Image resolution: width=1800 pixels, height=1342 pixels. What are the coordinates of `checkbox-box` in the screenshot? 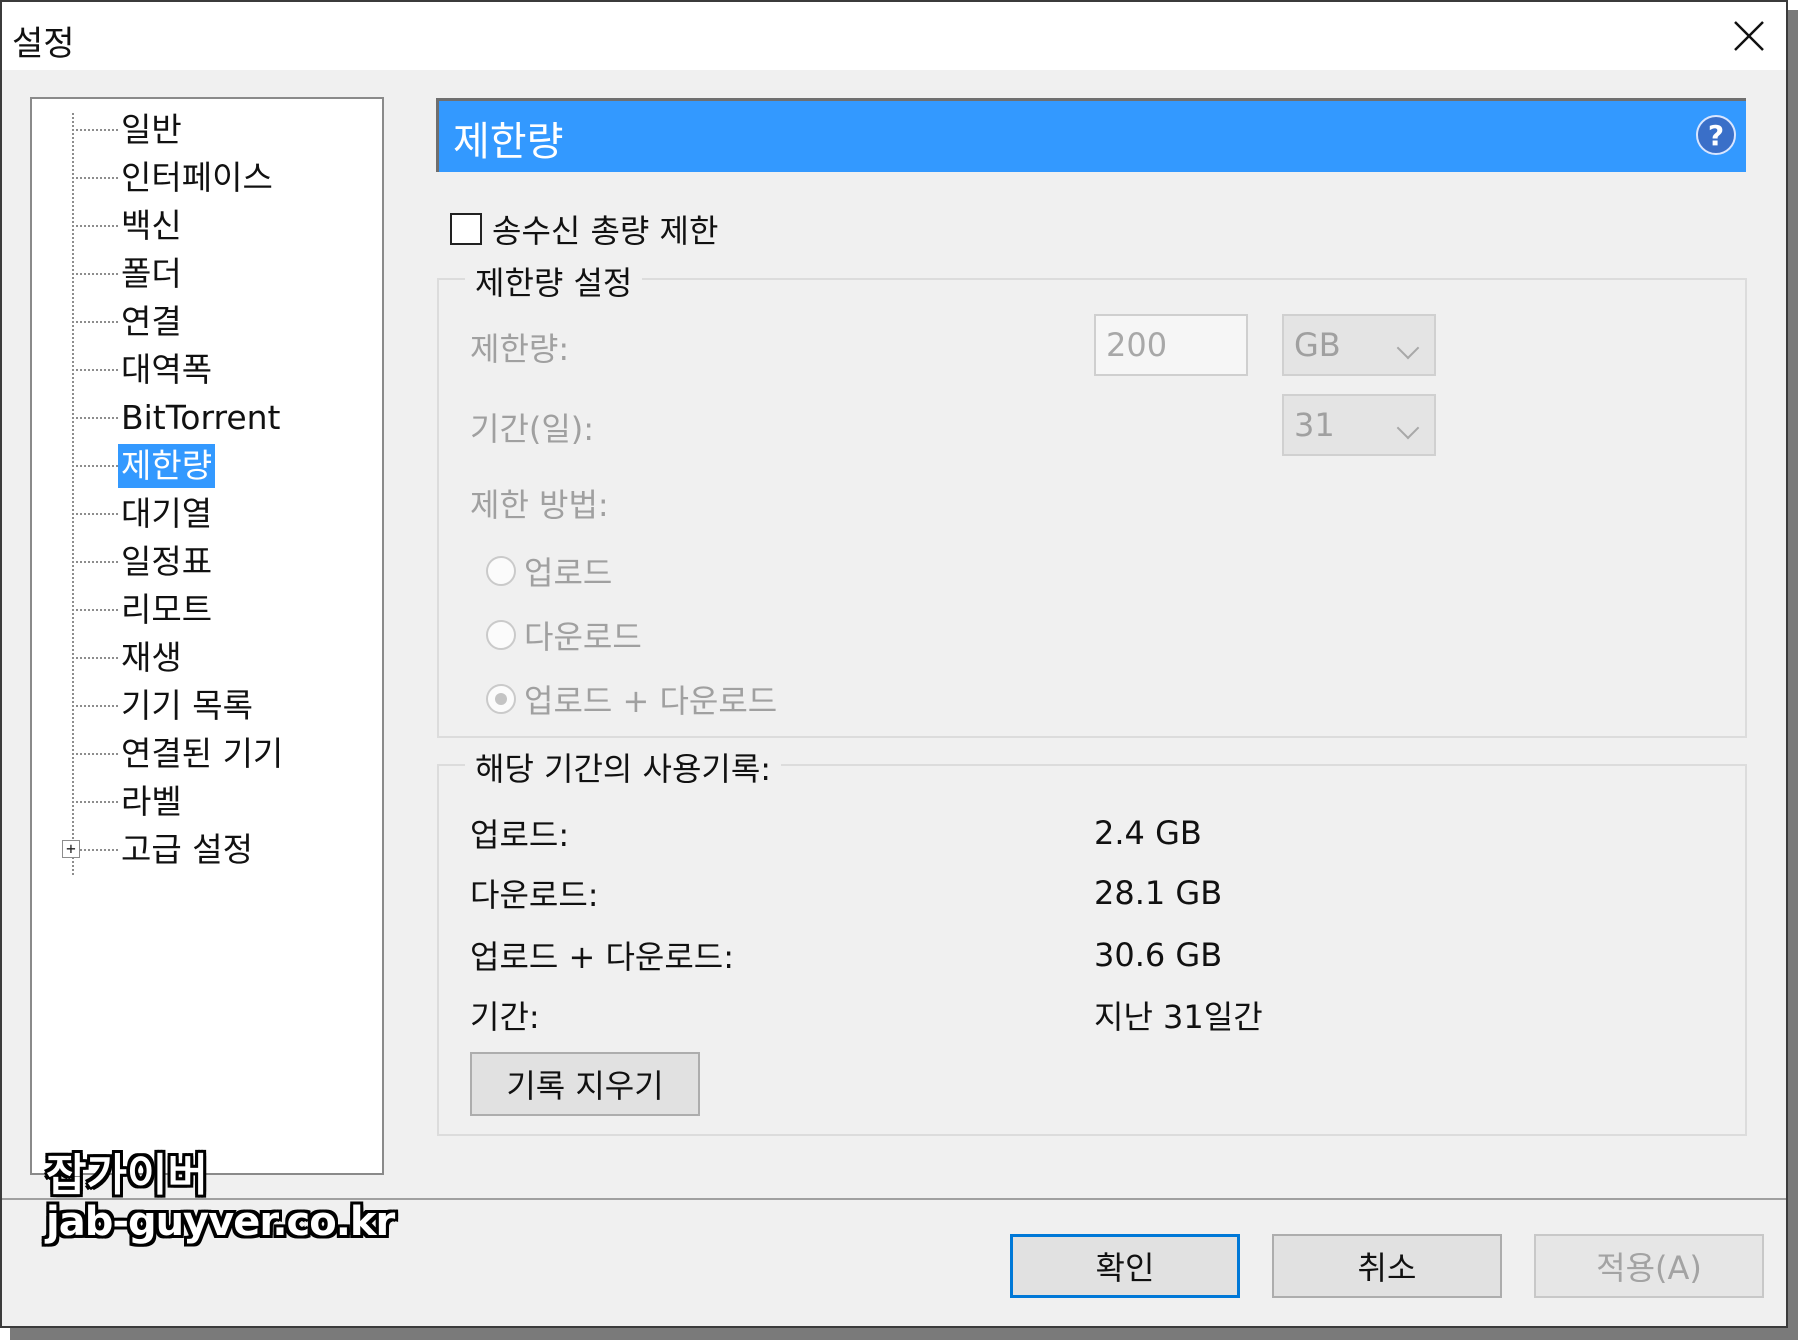 It's located at (466, 229).